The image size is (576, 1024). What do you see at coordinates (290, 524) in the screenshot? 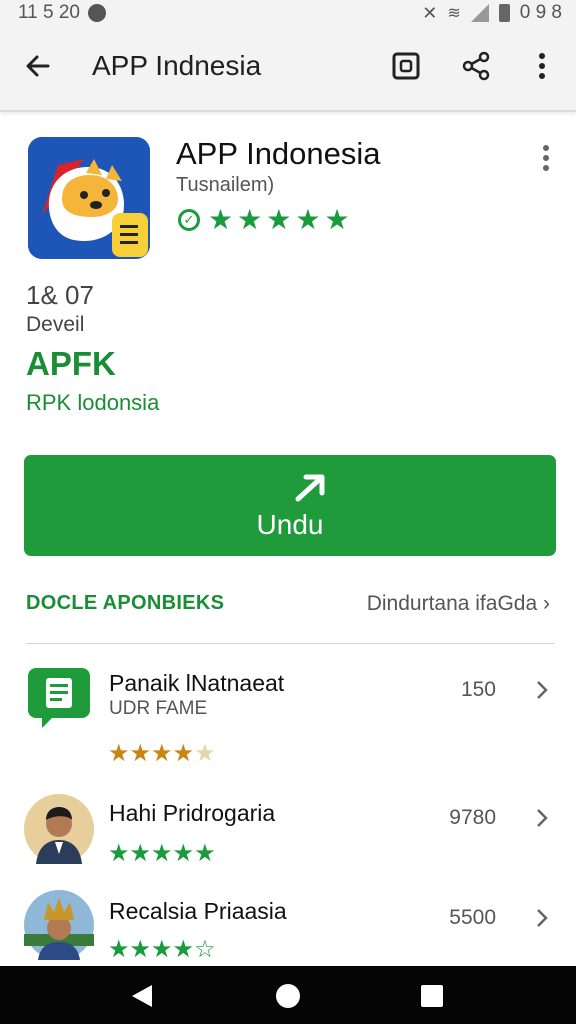
I see `install-button-label: Undu` at bounding box center [290, 524].